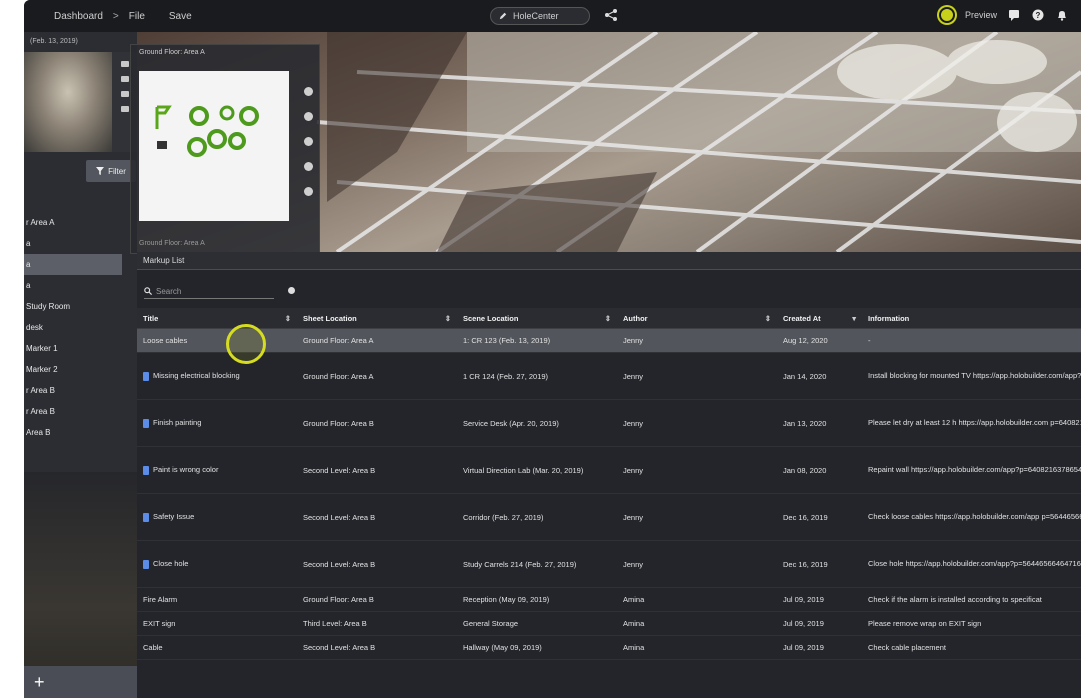  I want to click on floorplan-image, so click(214, 146).